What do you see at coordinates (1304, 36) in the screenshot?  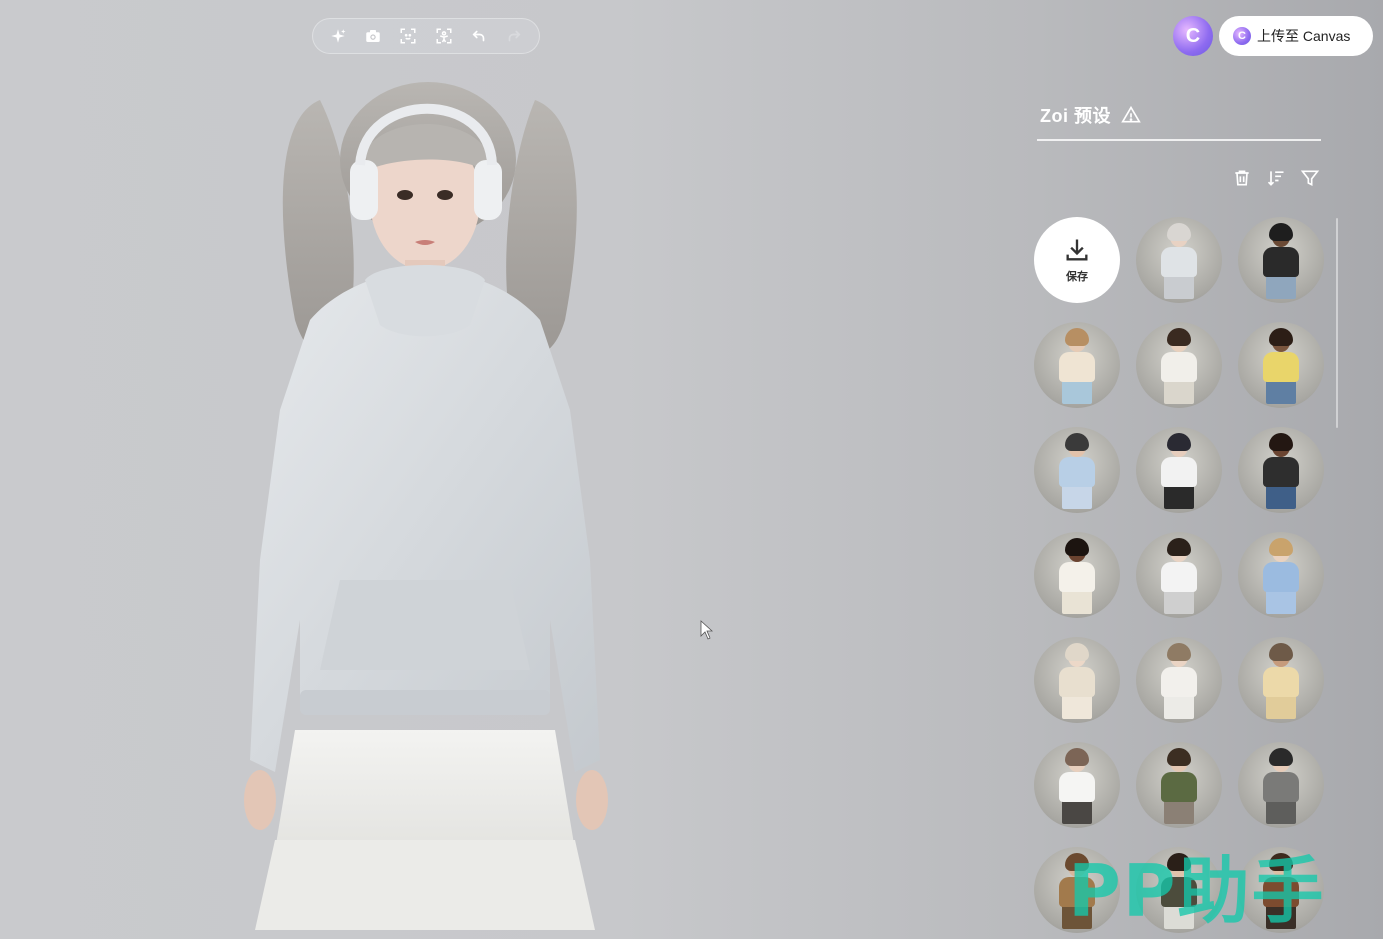 I see `upload-to-canvas-label: 上传至 Canvas` at bounding box center [1304, 36].